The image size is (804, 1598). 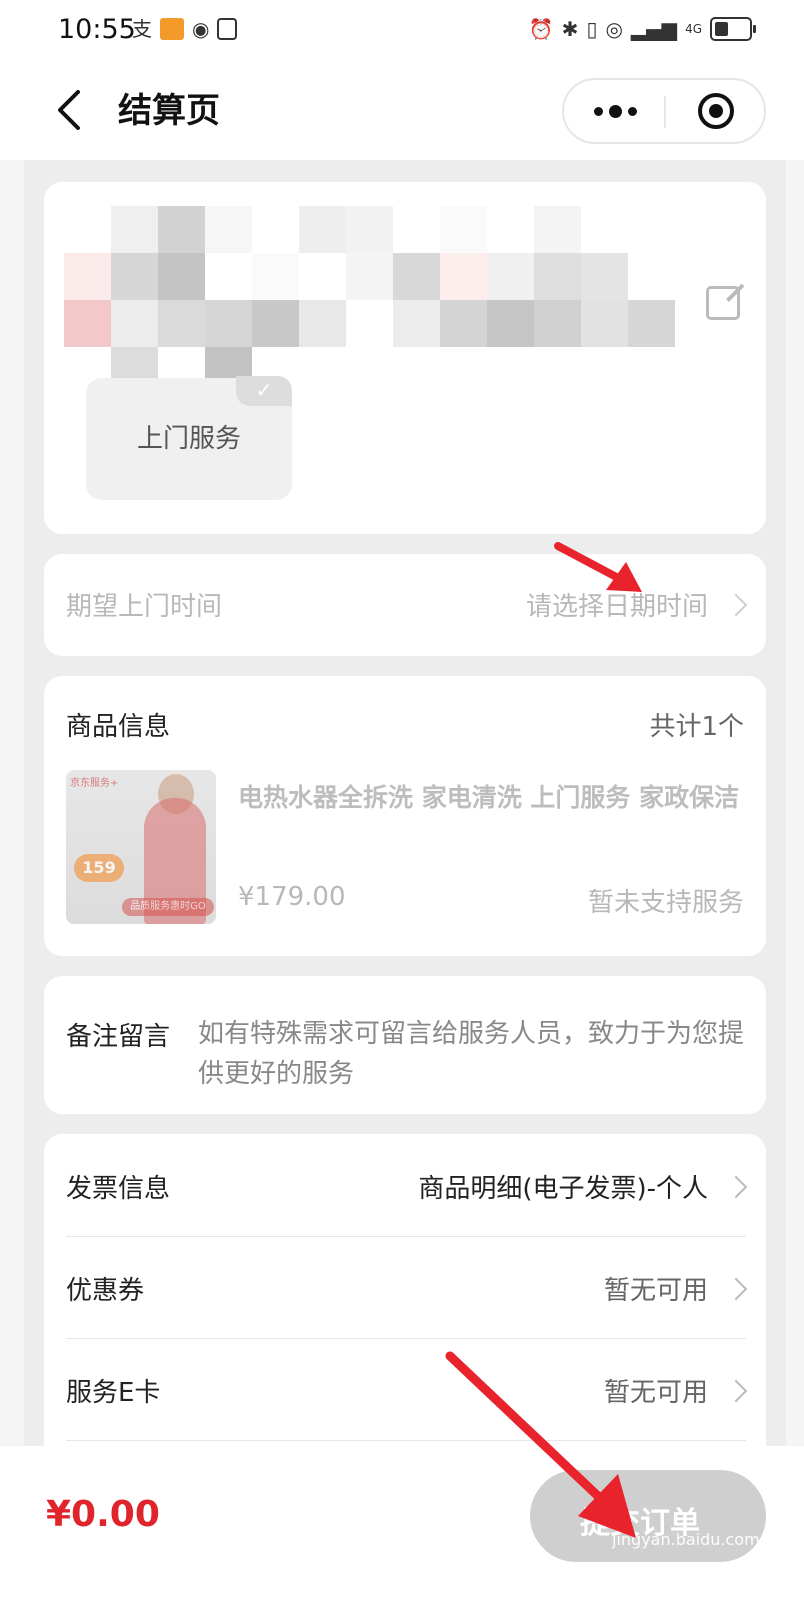 What do you see at coordinates (168, 907) in the screenshot?
I see `product-image-banner: 品质服务惠时GO` at bounding box center [168, 907].